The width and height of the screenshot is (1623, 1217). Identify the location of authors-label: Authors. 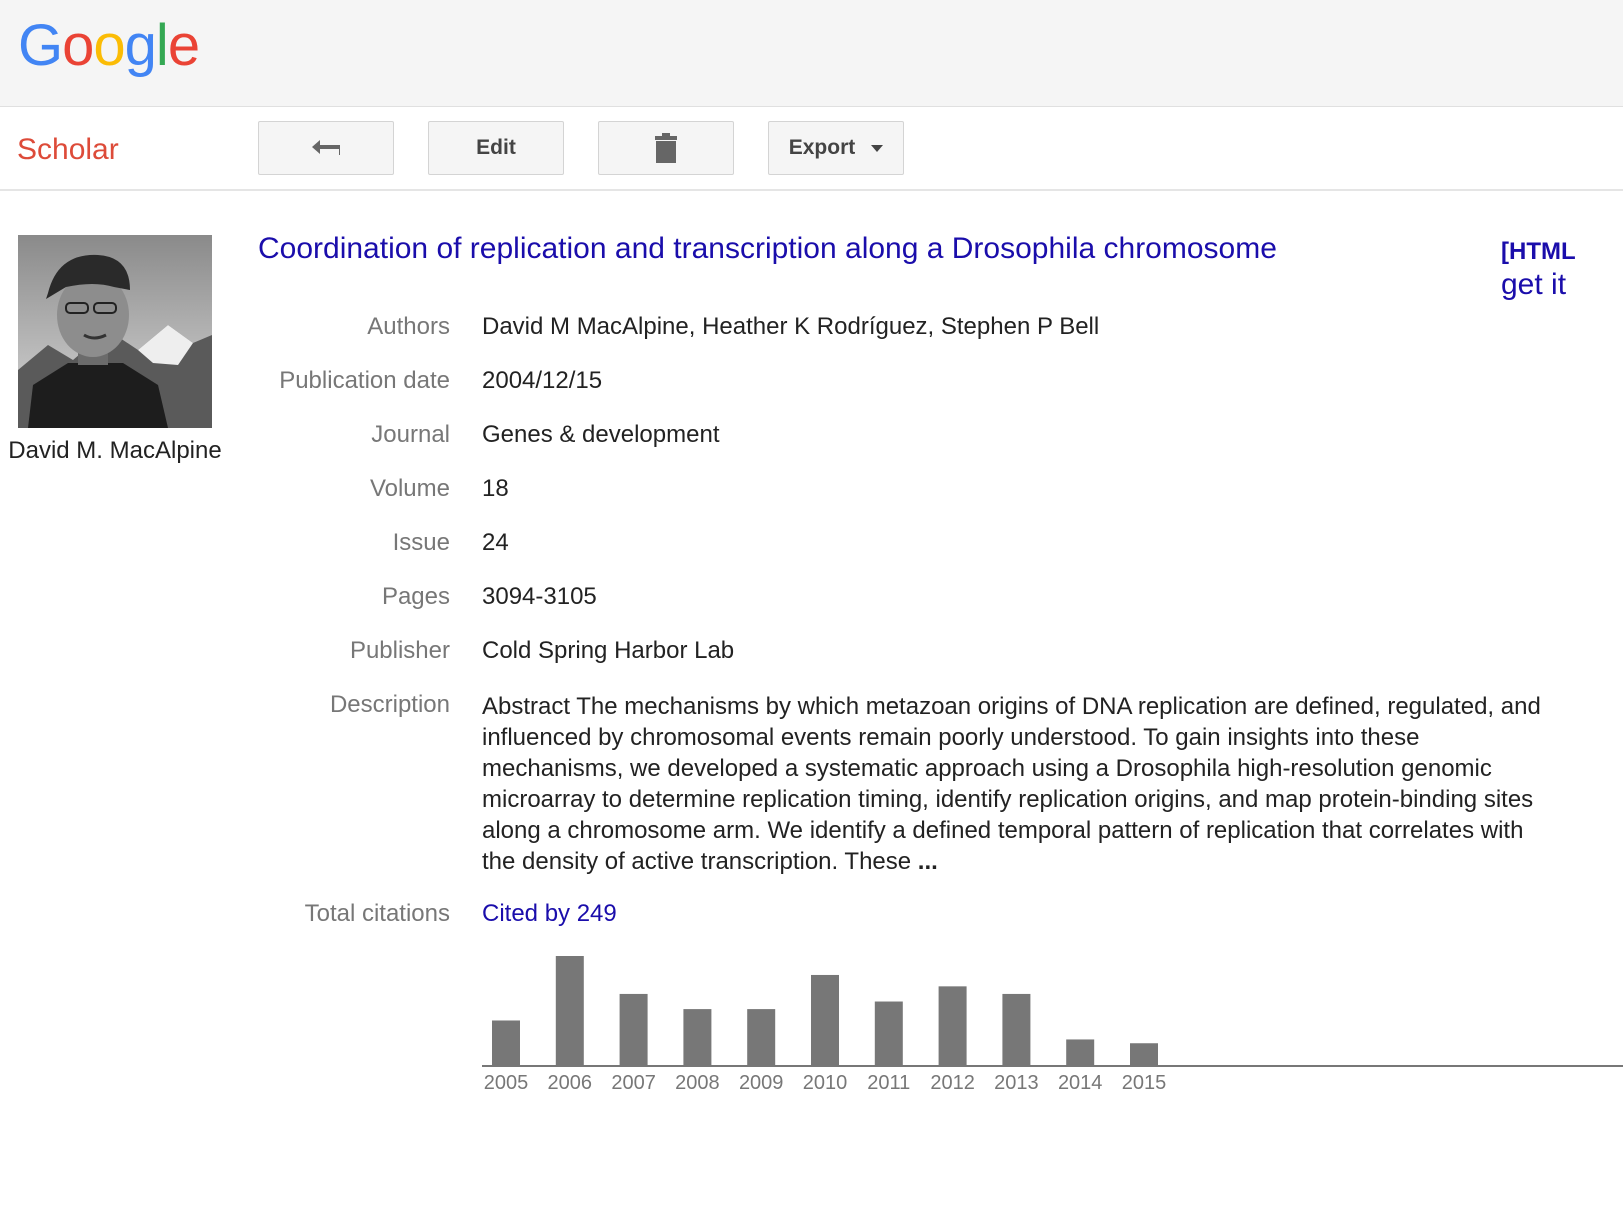
(408, 326).